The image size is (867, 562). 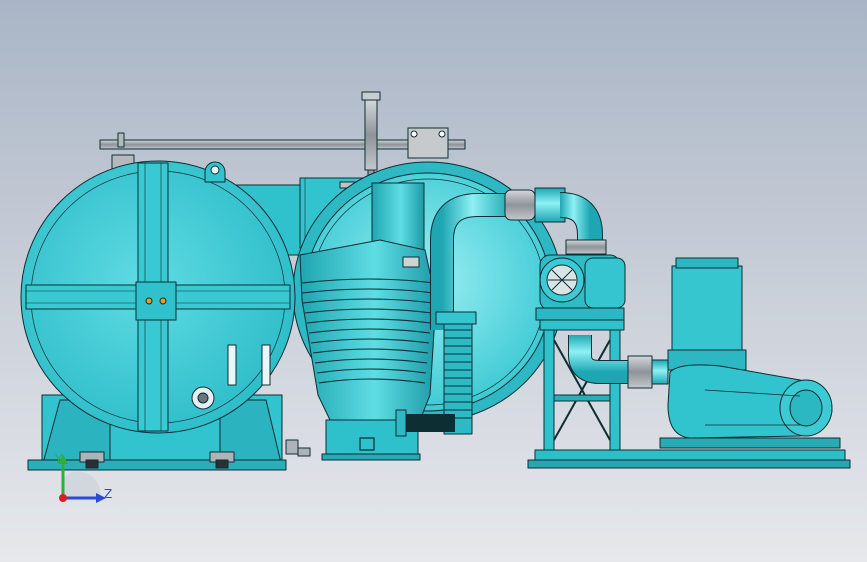 What do you see at coordinates (428, 143) in the screenshot?
I see `rail-clamp` at bounding box center [428, 143].